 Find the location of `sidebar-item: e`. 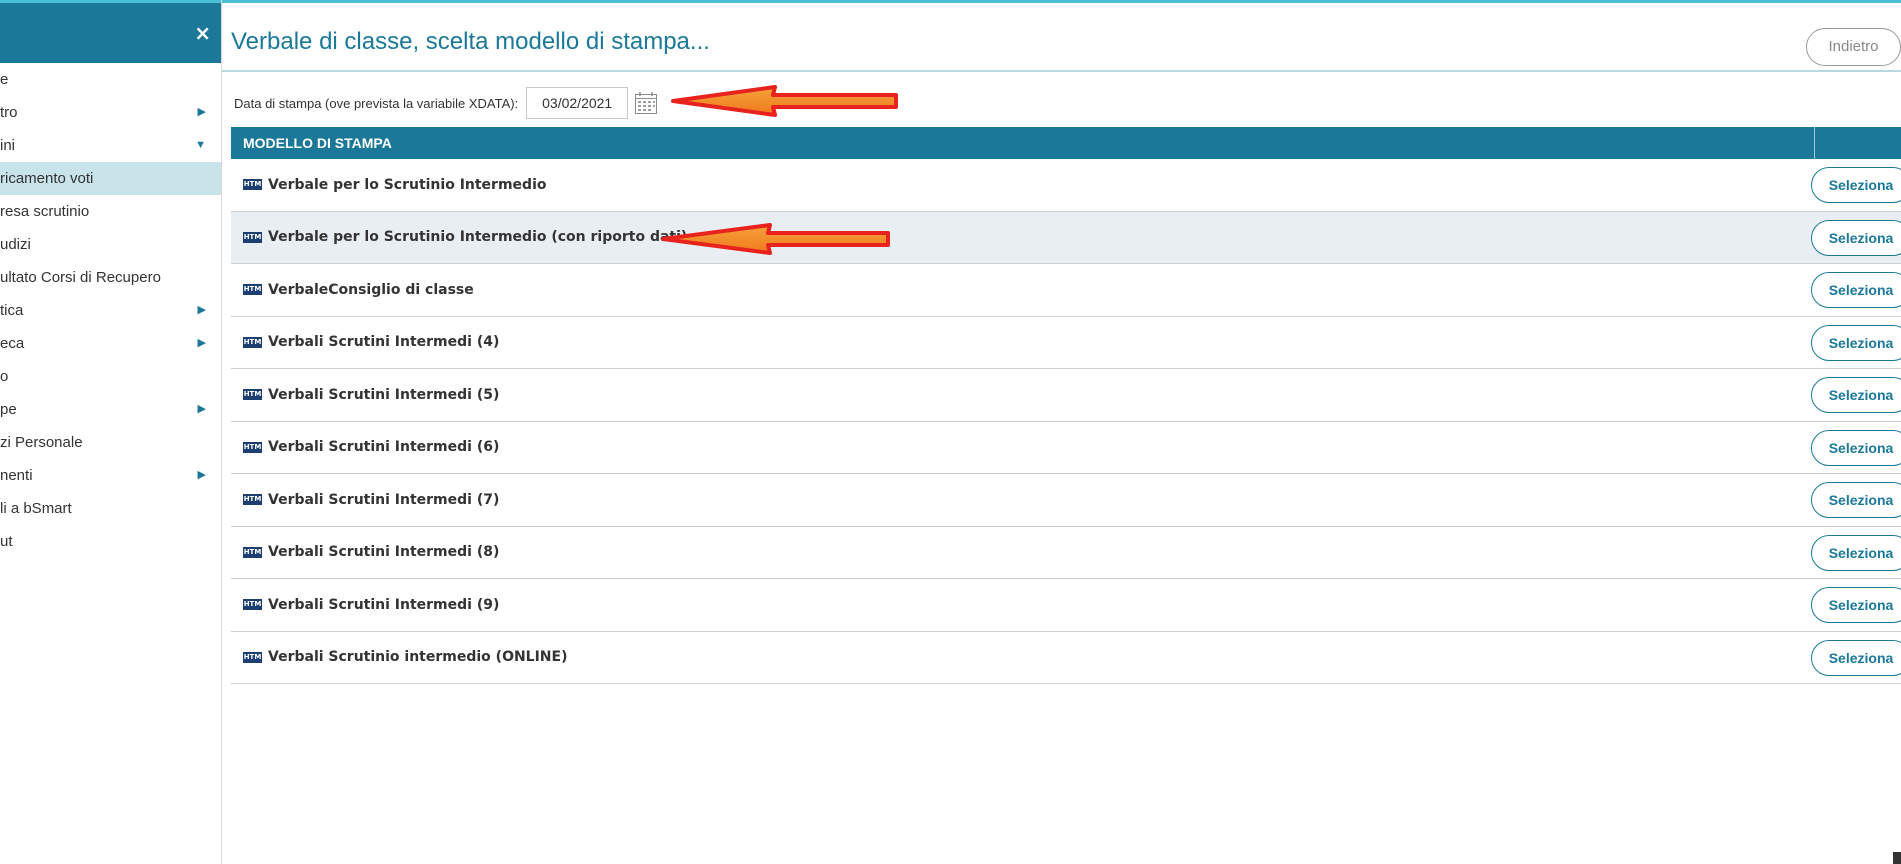

sidebar-item: e is located at coordinates (110, 79).